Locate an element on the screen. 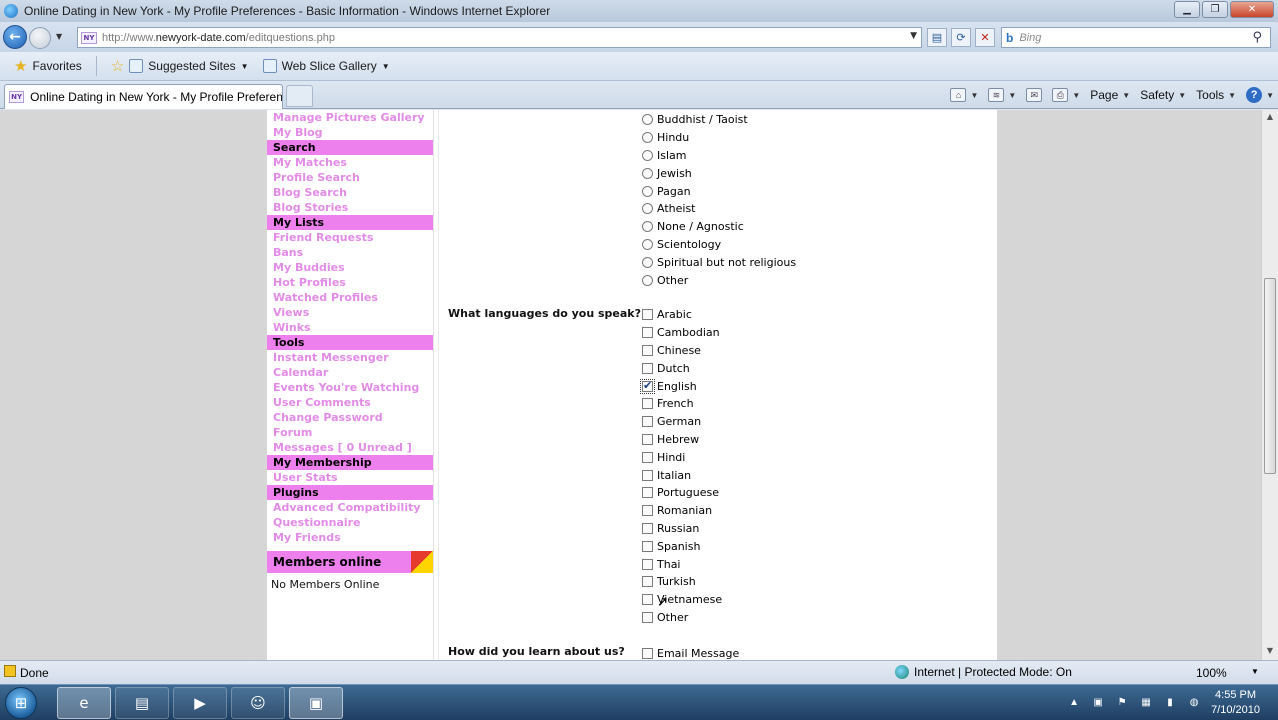 This screenshot has height=720, width=1278. close-button: ✕ is located at coordinates (1252, 9).